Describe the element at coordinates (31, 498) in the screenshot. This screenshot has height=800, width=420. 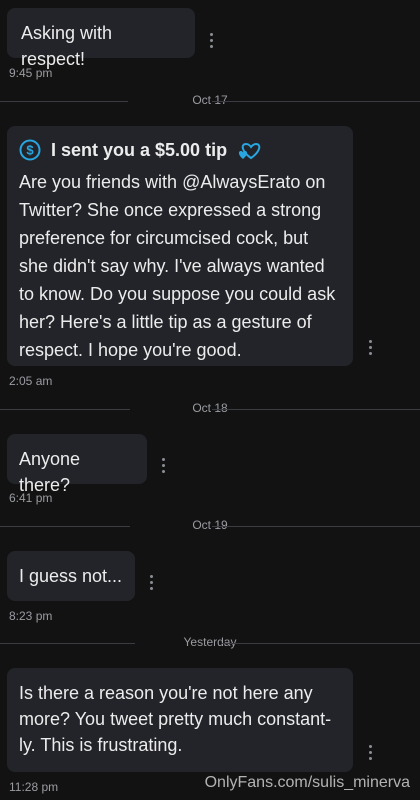
I see `message-time: 6:41 pm` at that location.